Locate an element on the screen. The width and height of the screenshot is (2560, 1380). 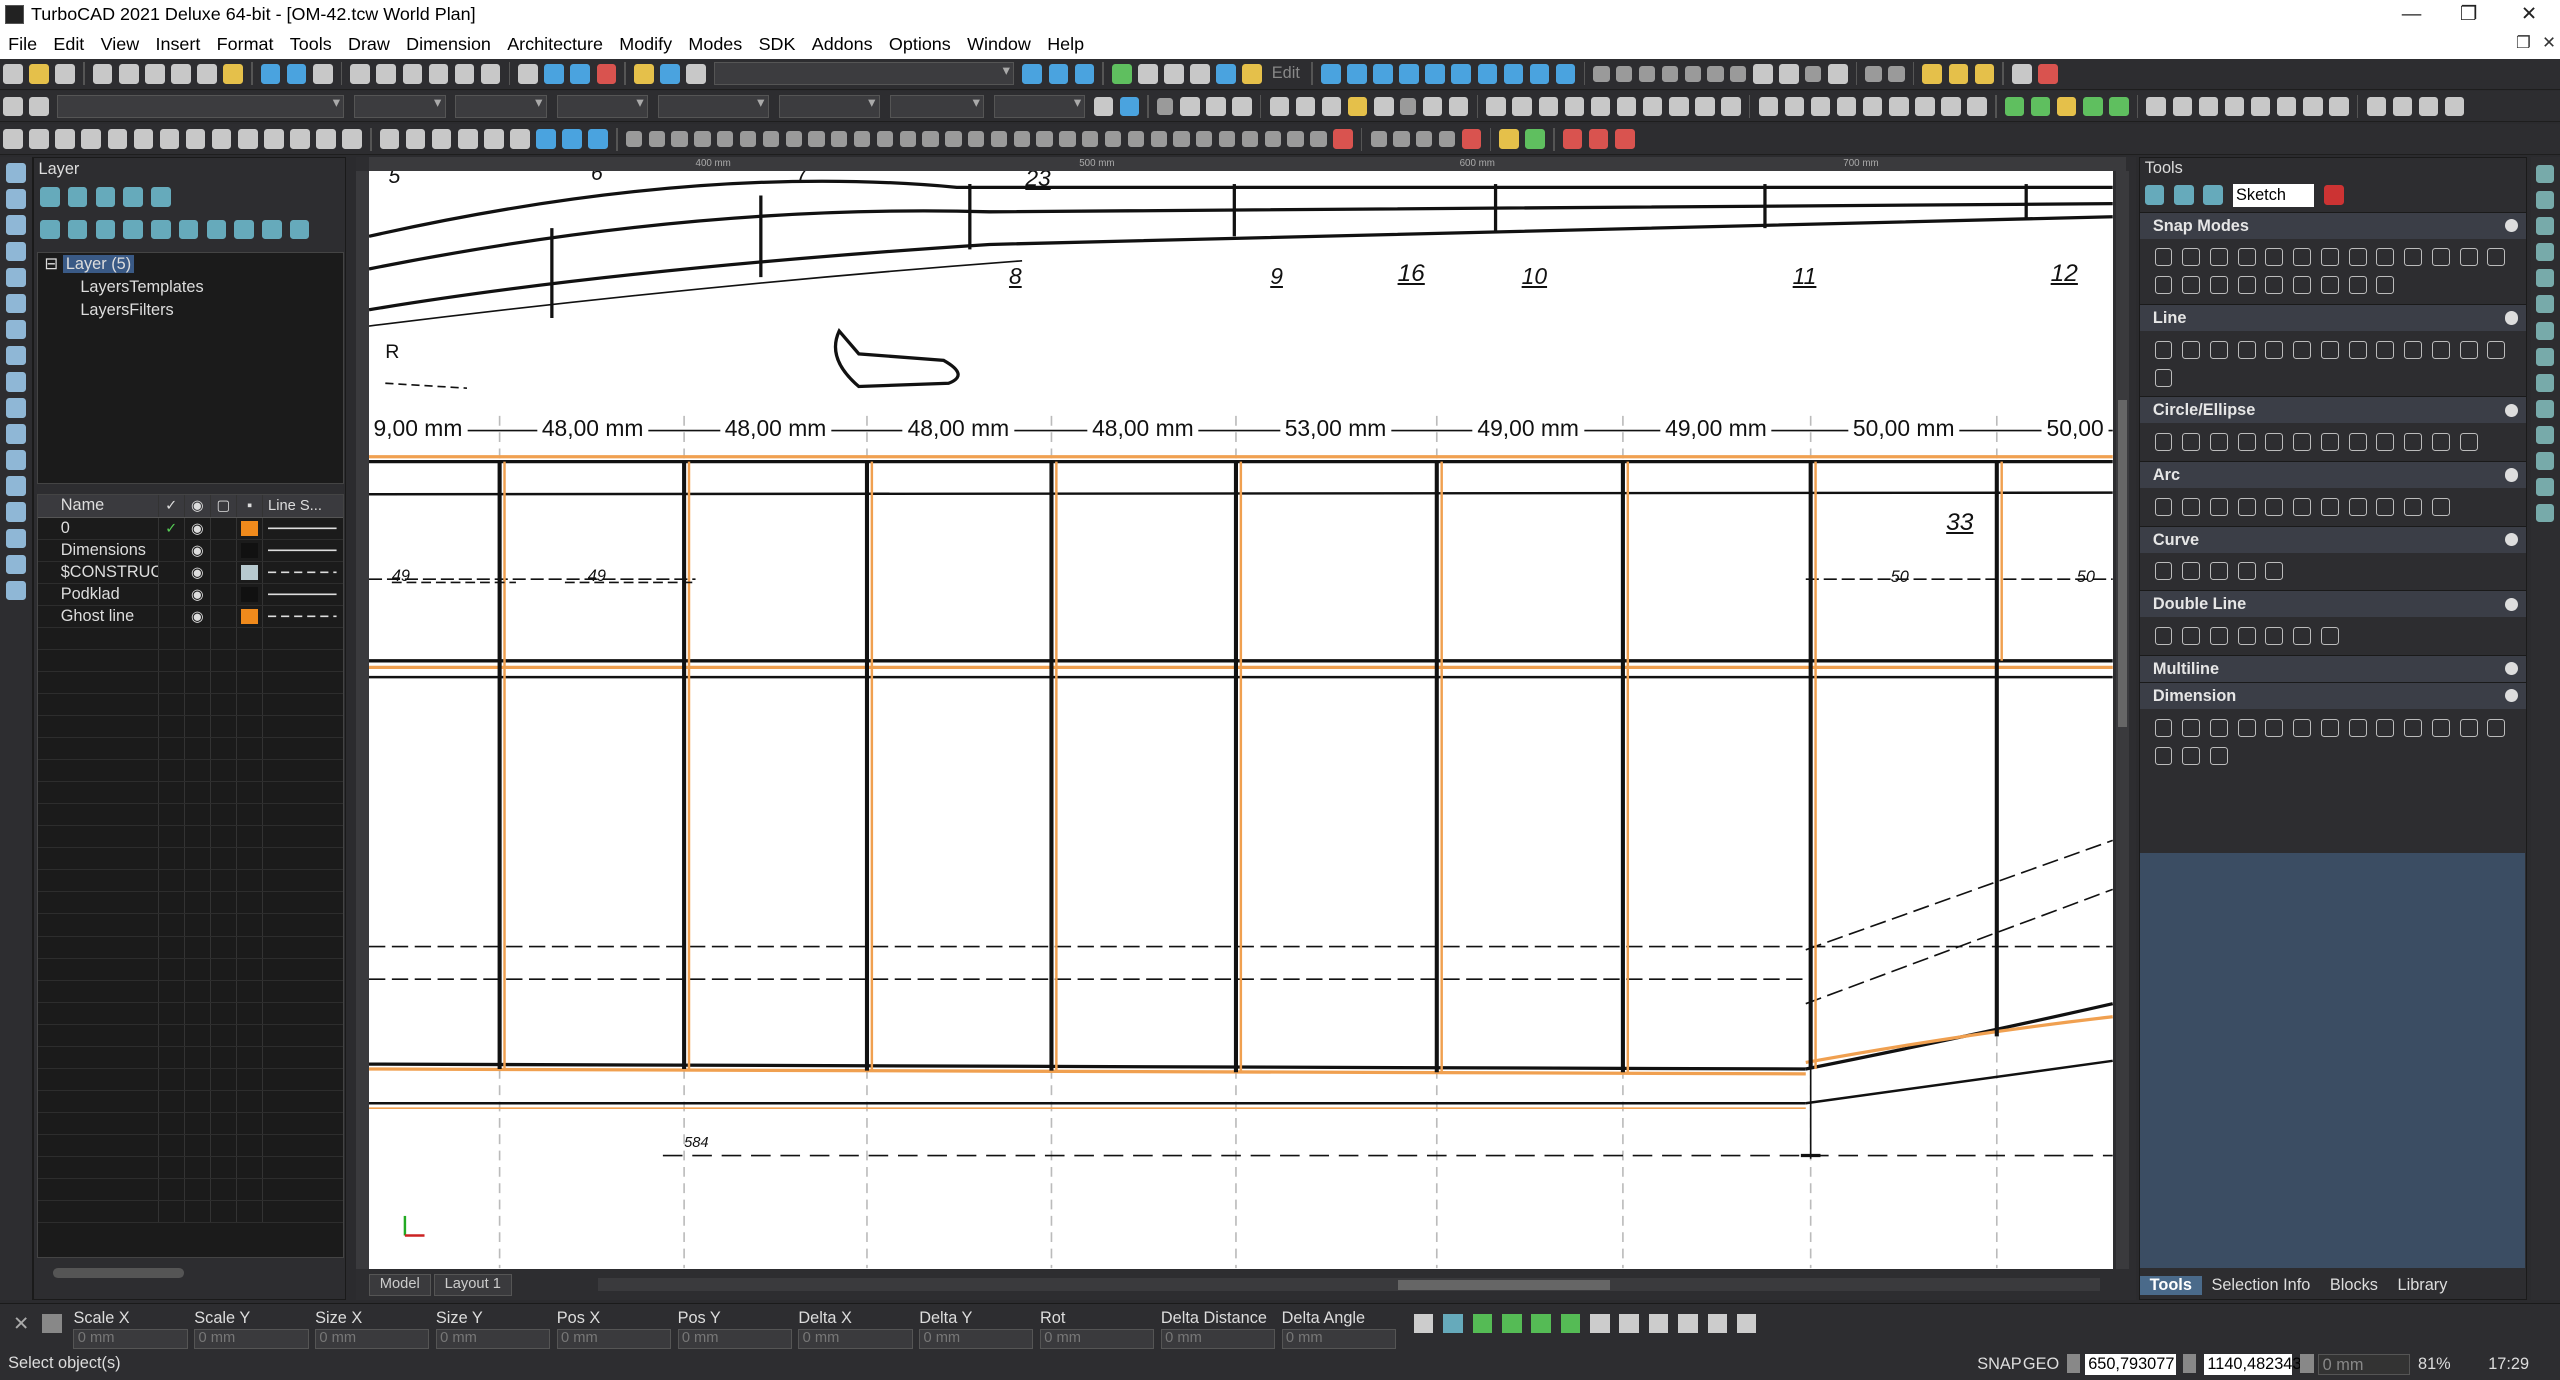
line-scale-dropdown is located at coordinates (937, 106).